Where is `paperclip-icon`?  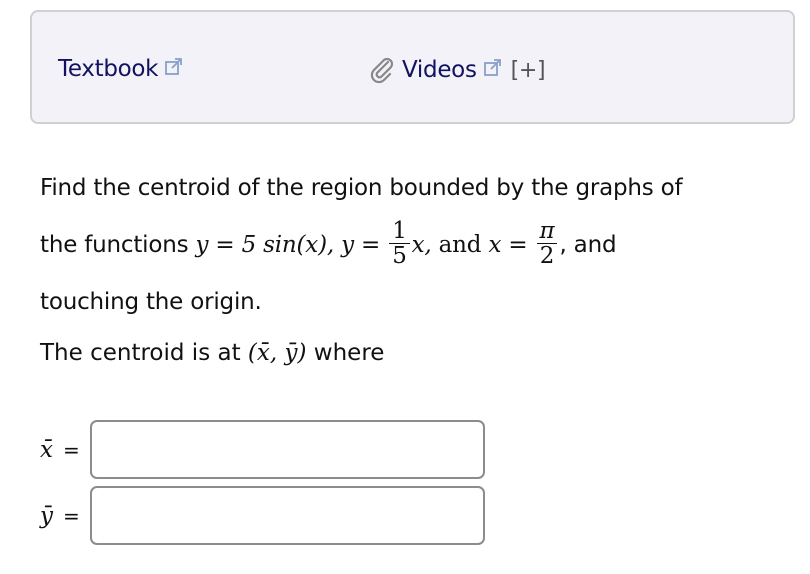
paperclip-icon is located at coordinates (382, 70).